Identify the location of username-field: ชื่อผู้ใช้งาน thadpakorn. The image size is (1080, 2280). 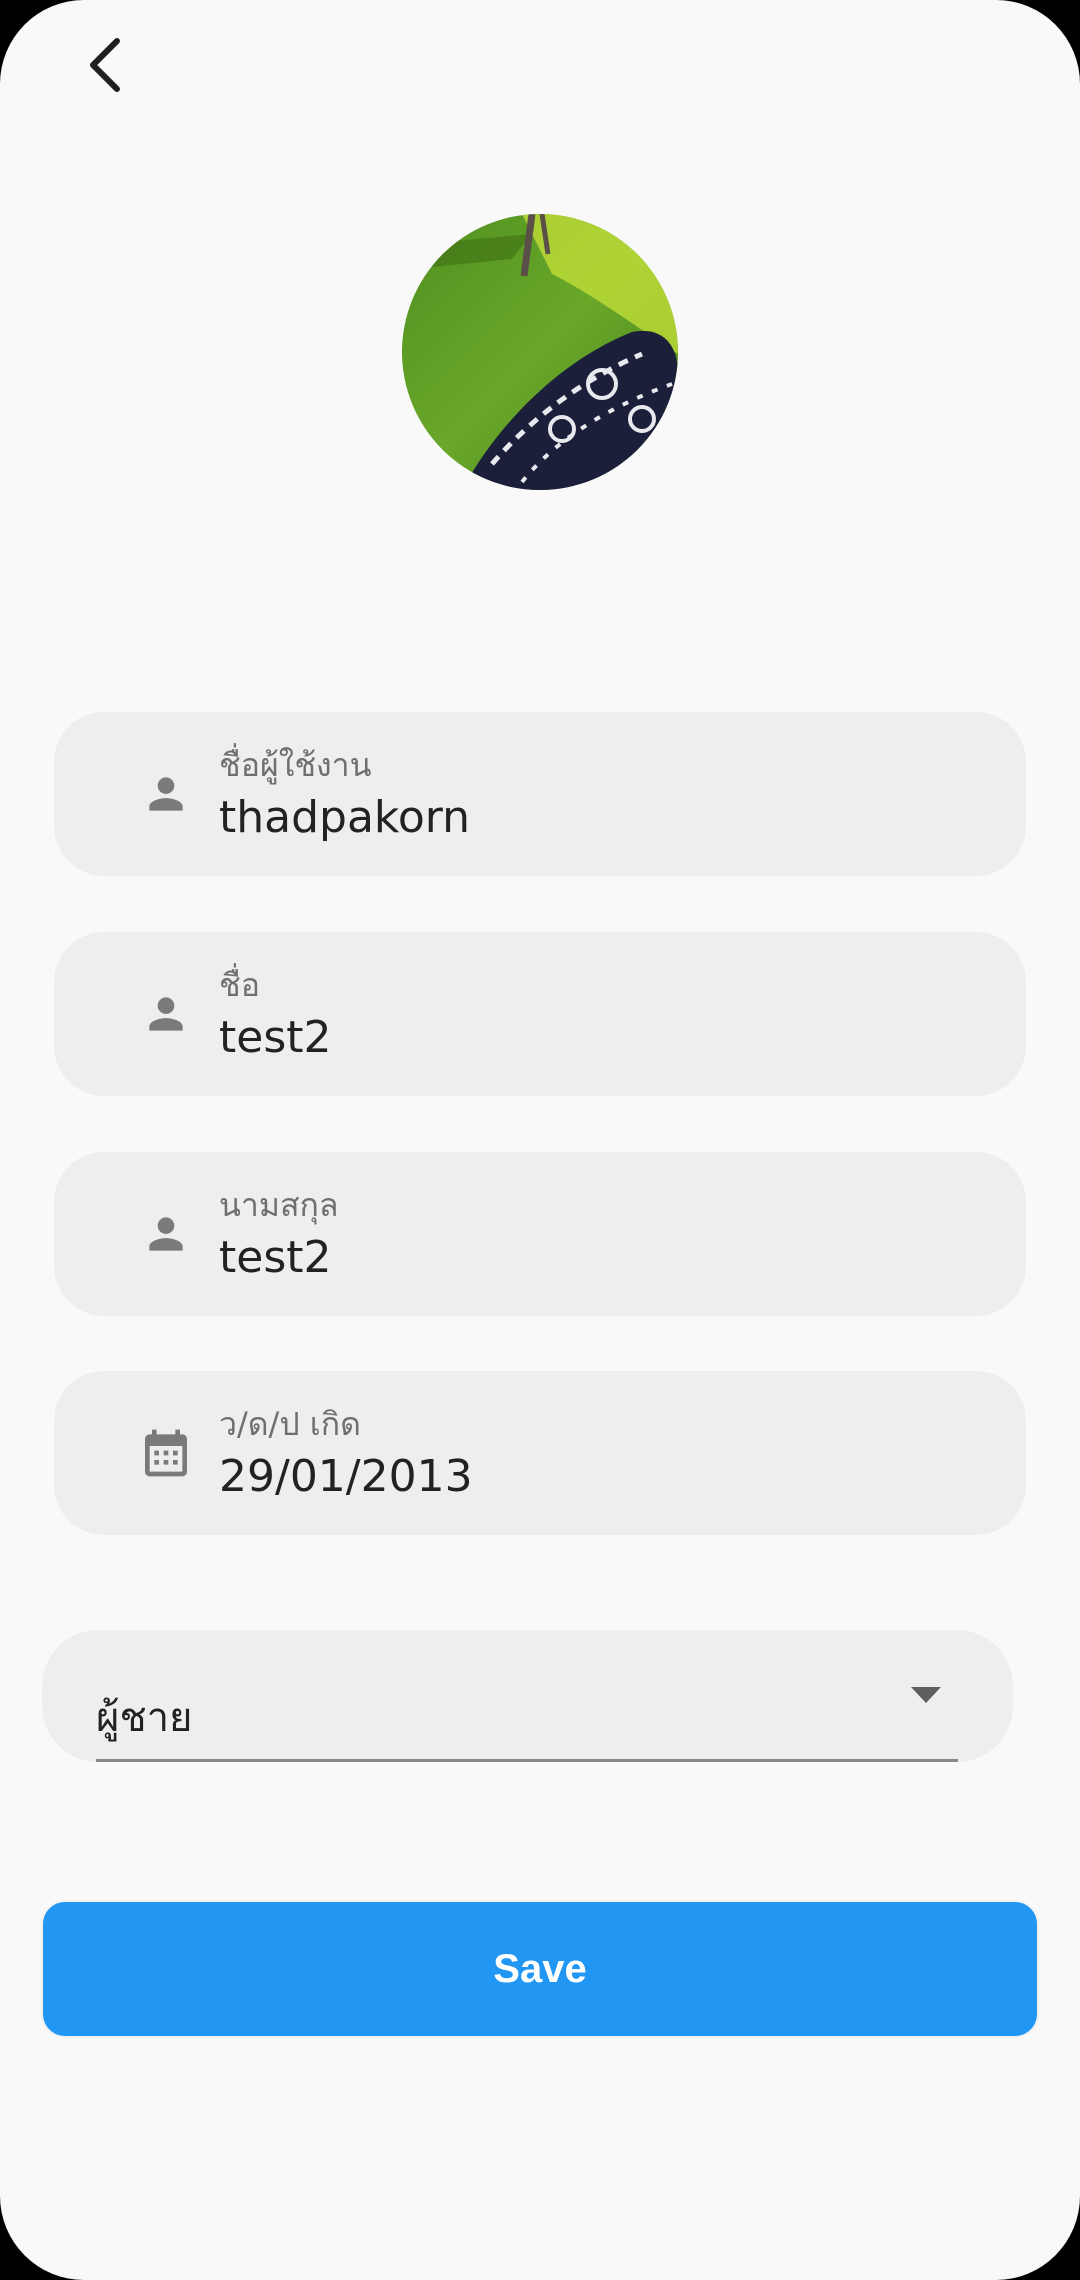
(540, 794).